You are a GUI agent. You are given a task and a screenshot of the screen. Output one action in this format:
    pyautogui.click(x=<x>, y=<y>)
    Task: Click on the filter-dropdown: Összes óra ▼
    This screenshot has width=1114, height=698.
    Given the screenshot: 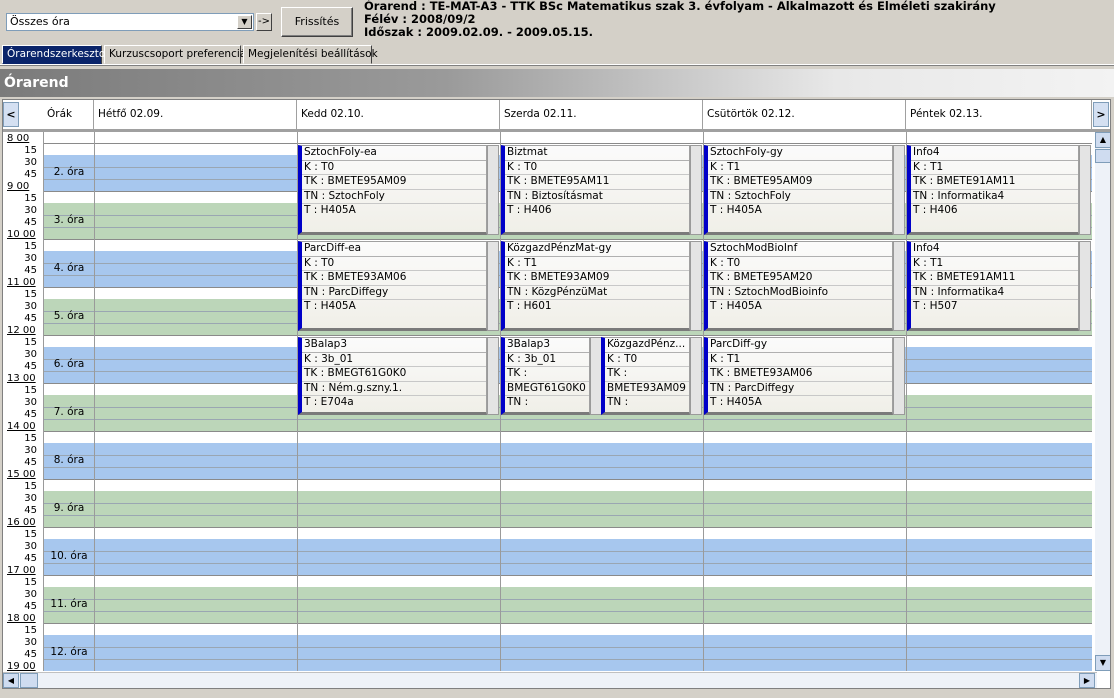 What is the action you would take?
    pyautogui.click(x=130, y=22)
    